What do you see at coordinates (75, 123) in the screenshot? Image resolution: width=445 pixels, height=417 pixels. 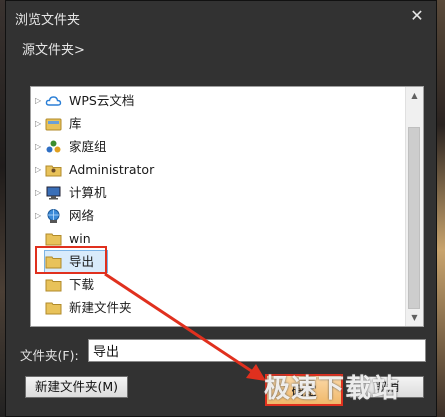 I see `tree-item-label: 库` at bounding box center [75, 123].